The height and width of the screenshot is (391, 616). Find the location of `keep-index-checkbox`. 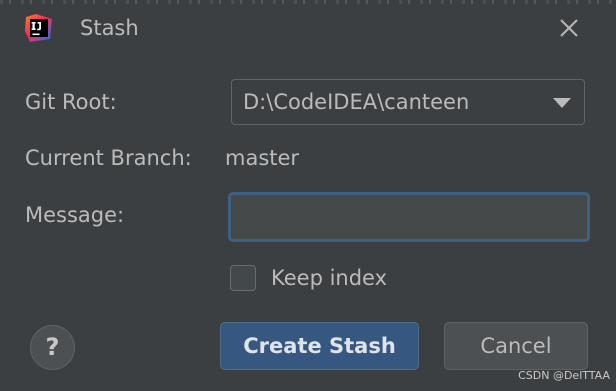

keep-index-checkbox is located at coordinates (243, 278).